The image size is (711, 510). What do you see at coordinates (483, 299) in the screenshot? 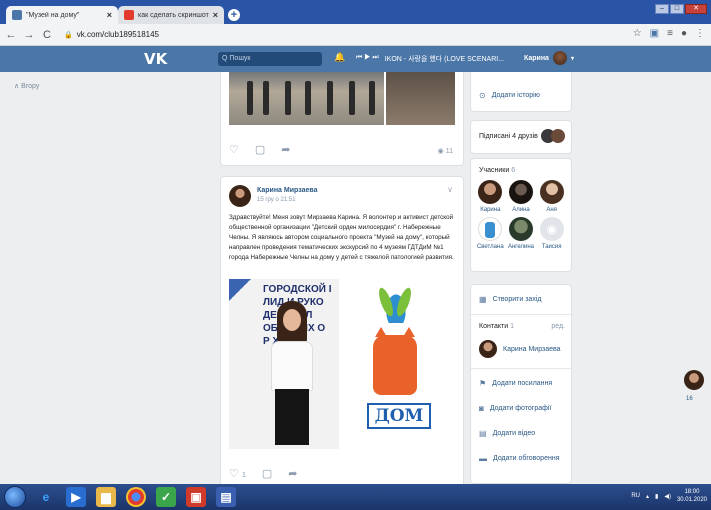
I see `calendar-icon: ▦` at bounding box center [483, 299].